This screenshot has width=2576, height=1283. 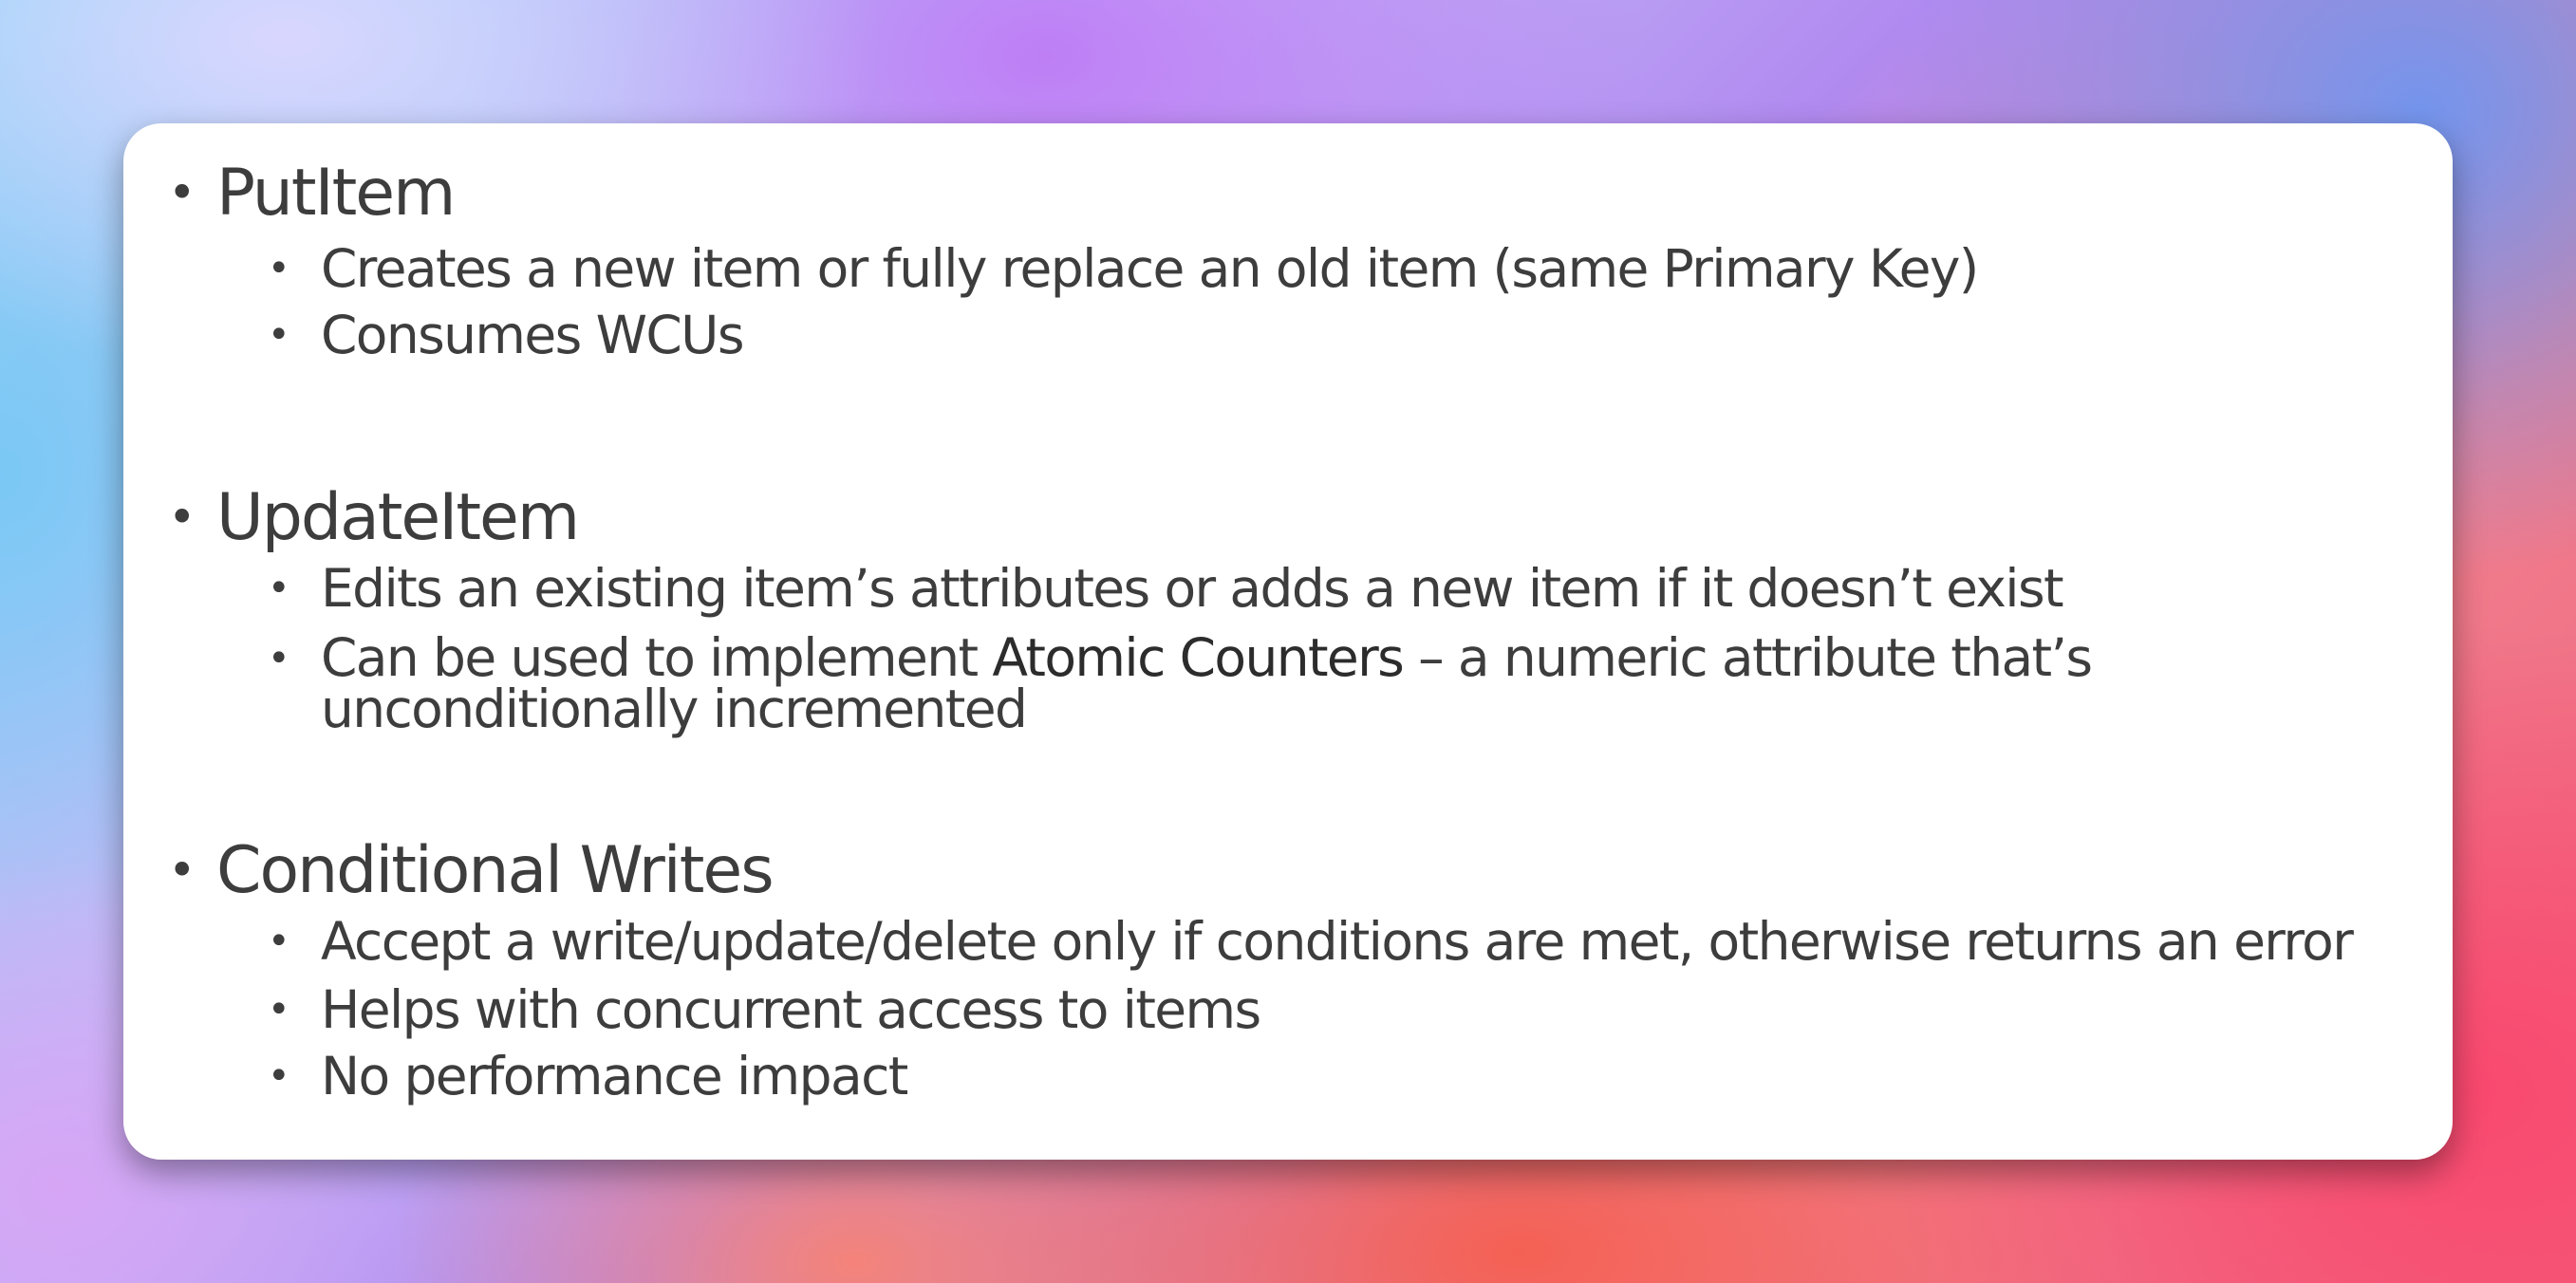 What do you see at coordinates (614, 1076) in the screenshot?
I see `list-item-text: No performance impact` at bounding box center [614, 1076].